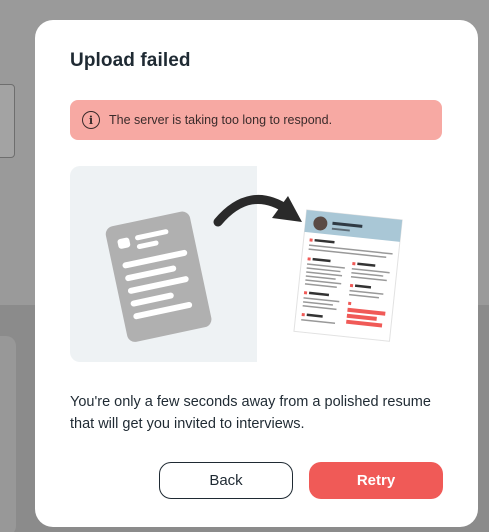  What do you see at coordinates (130, 60) in the screenshot?
I see `dialog-title: Upload failed` at bounding box center [130, 60].